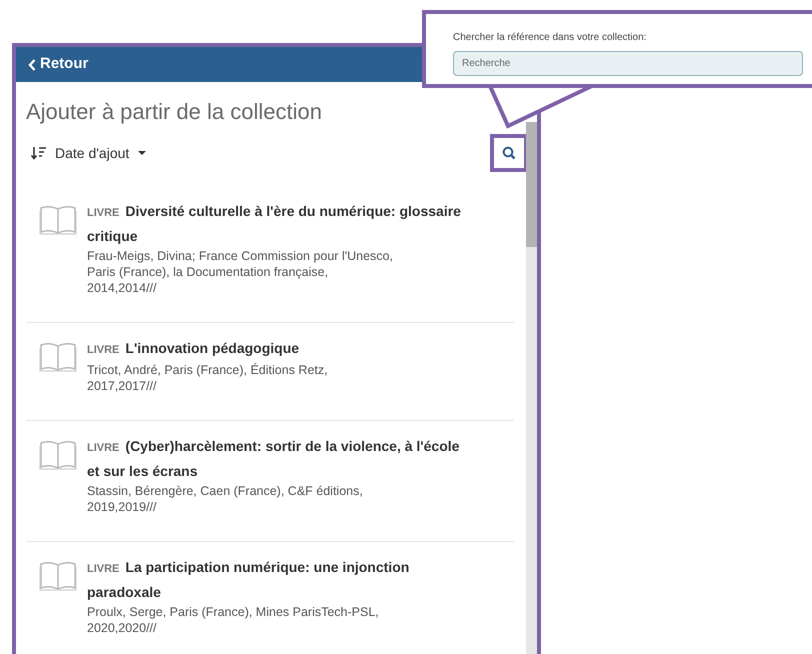 The width and height of the screenshot is (812, 654). Describe the element at coordinates (58, 64) in the screenshot. I see `back-button: Retour` at that location.